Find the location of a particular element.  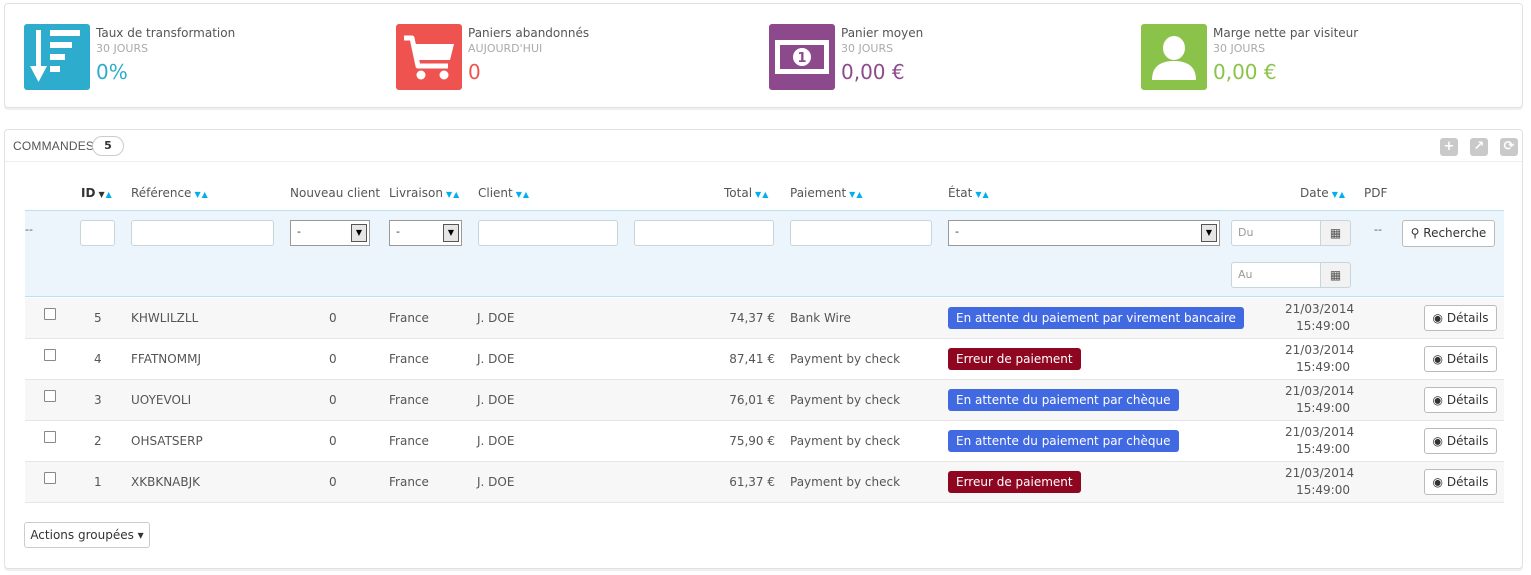

add-icon: + is located at coordinates (1449, 147).